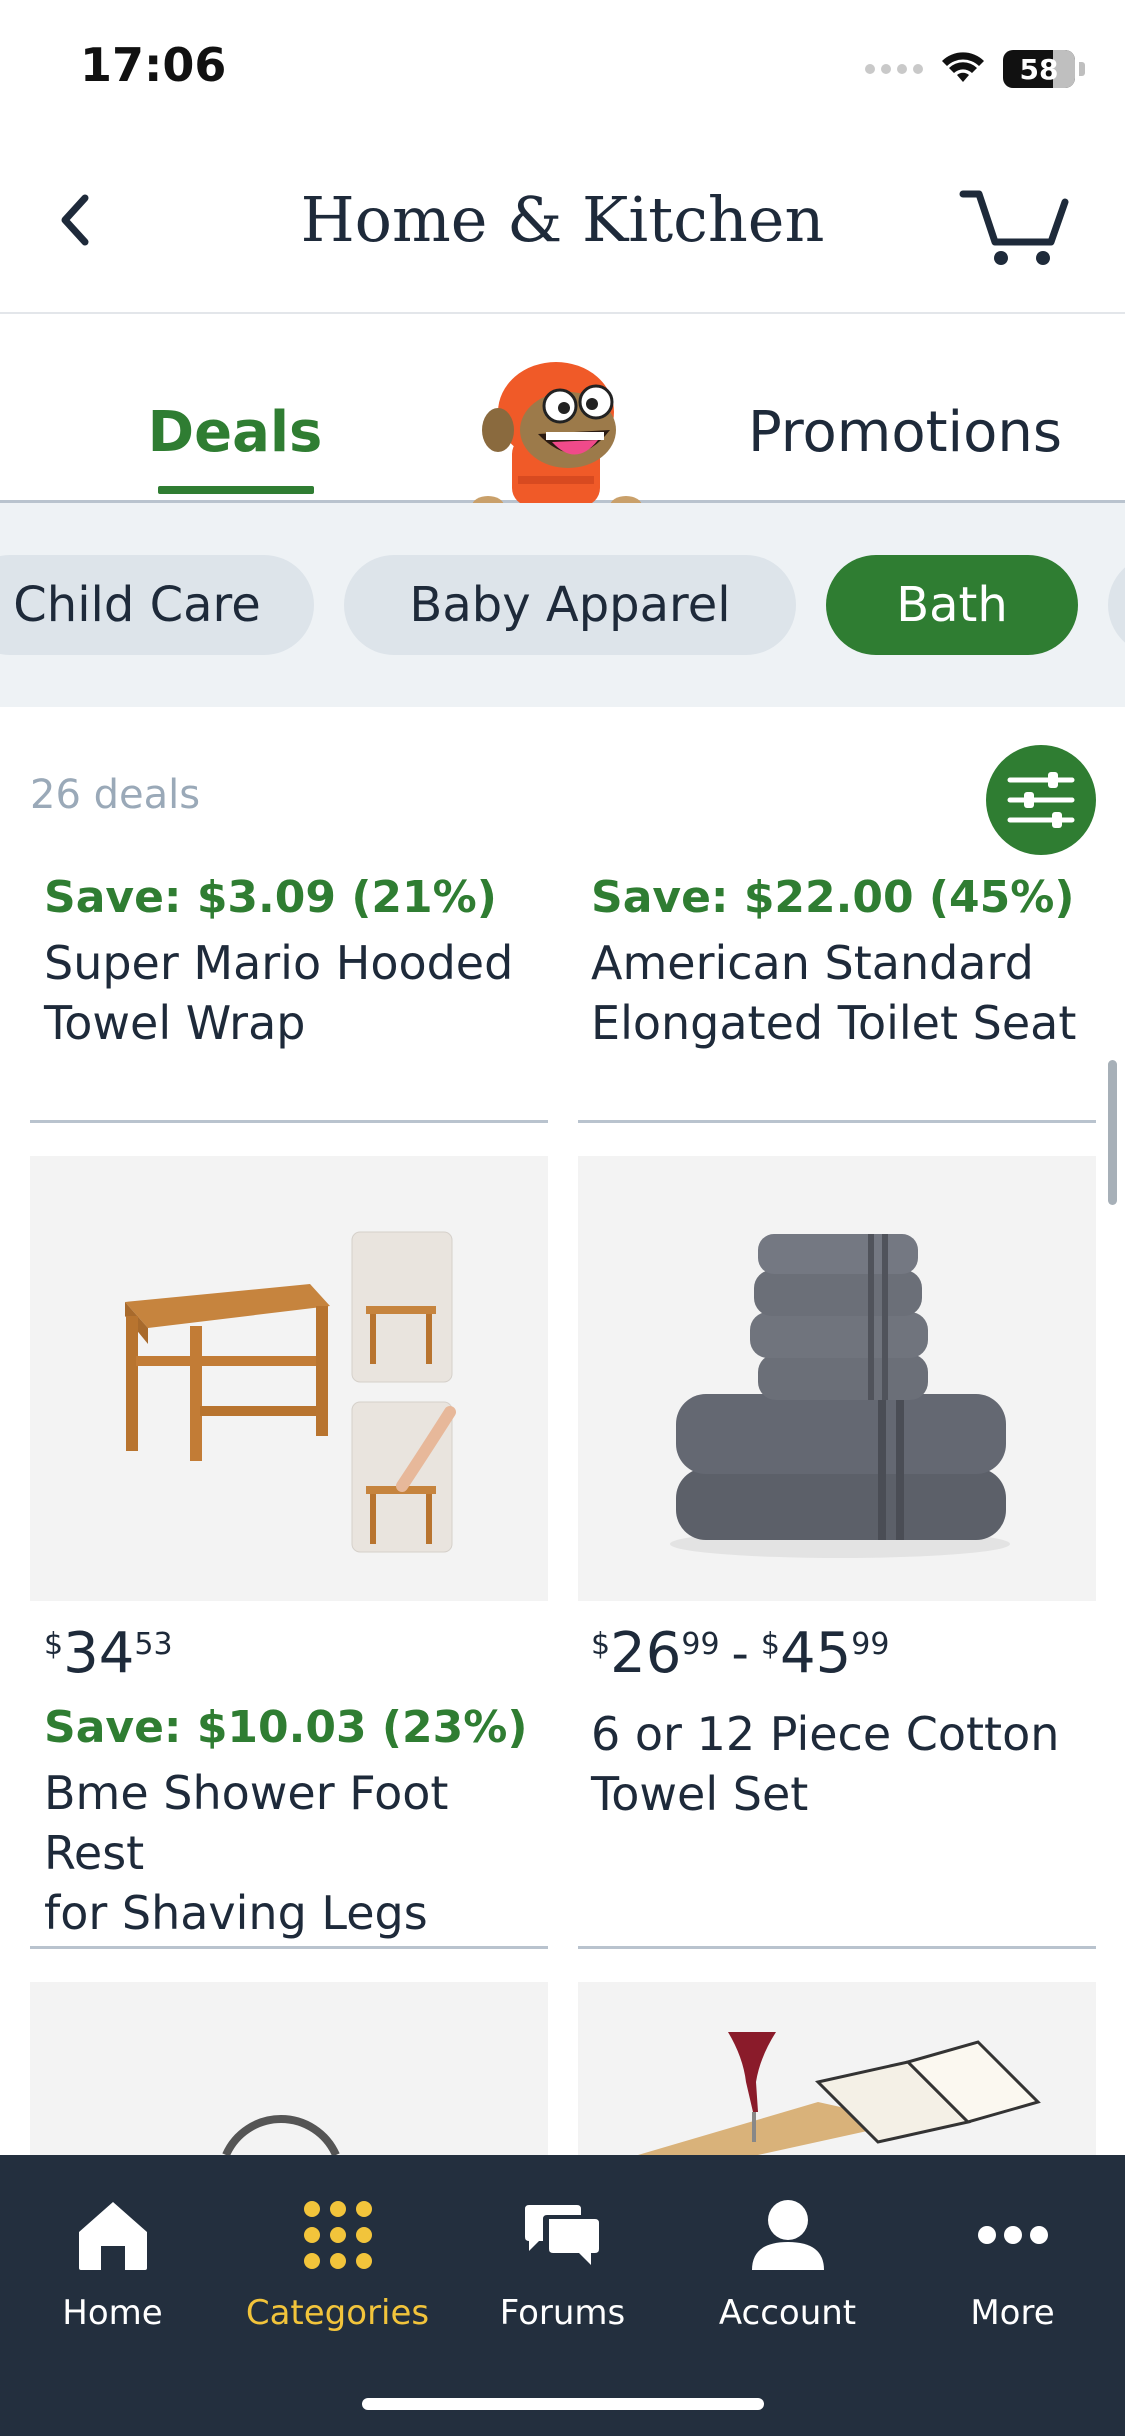 This screenshot has height=2436, width=1125. What do you see at coordinates (963, 67) in the screenshot?
I see `wifi-icon` at bounding box center [963, 67].